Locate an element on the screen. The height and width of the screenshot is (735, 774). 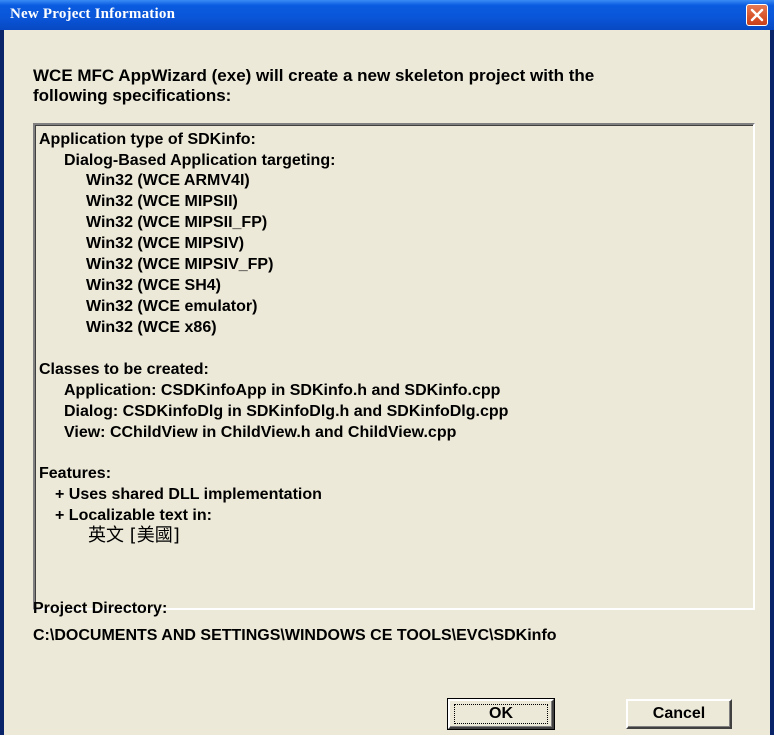
platform-item: Win32 (WCE ARMV4I) is located at coordinates (168, 180).